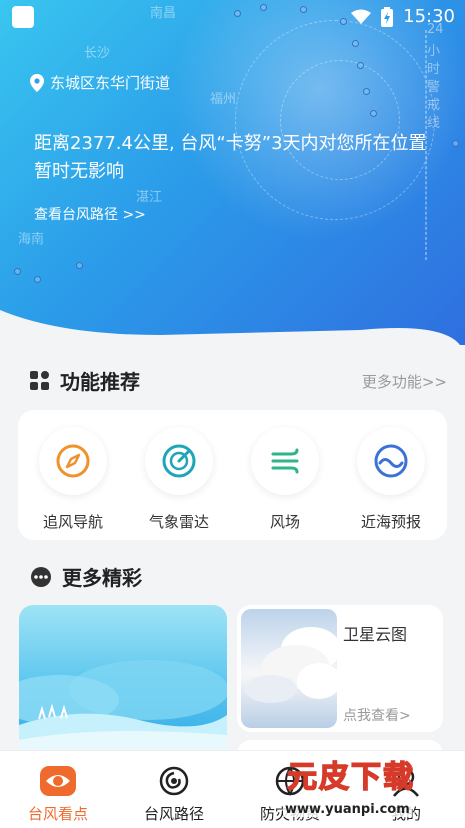 This screenshot has width=465, height=828. I want to click on landscape-illustration, so click(123, 712).